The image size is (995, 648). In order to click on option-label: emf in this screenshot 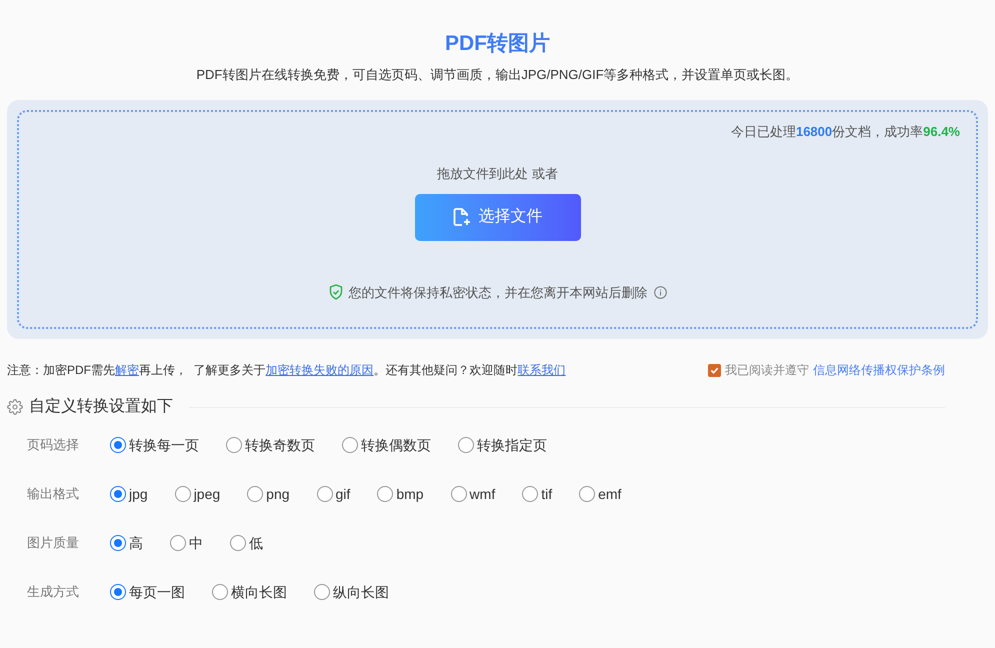, I will do `click(610, 494)`.